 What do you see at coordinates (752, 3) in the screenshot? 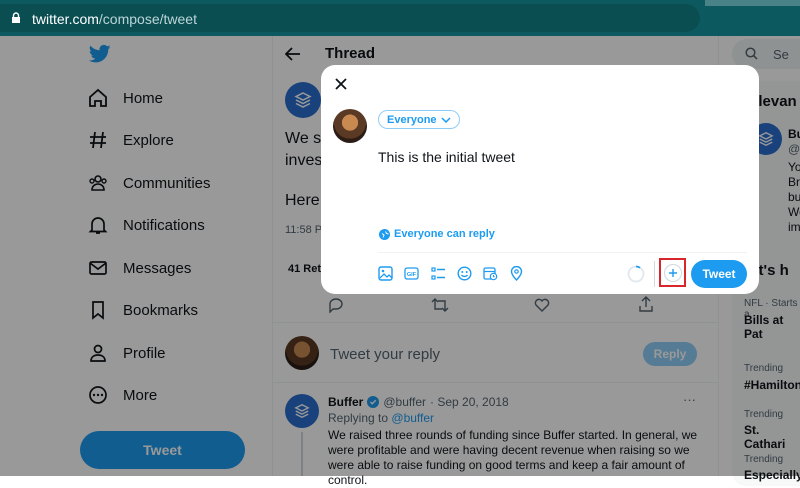
I see `browser-tab` at bounding box center [752, 3].